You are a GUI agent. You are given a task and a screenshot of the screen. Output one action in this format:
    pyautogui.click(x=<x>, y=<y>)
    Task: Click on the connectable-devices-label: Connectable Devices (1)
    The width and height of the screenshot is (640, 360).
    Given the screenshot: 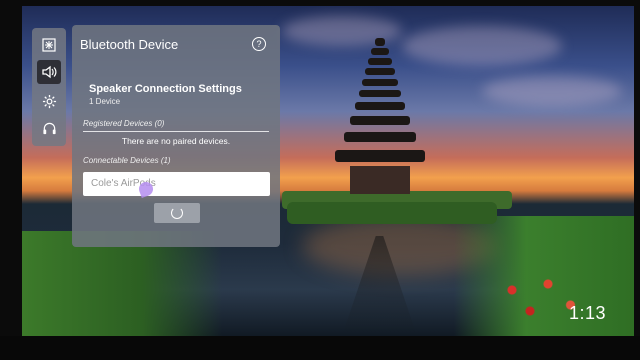 What is the action you would take?
    pyautogui.click(x=127, y=160)
    